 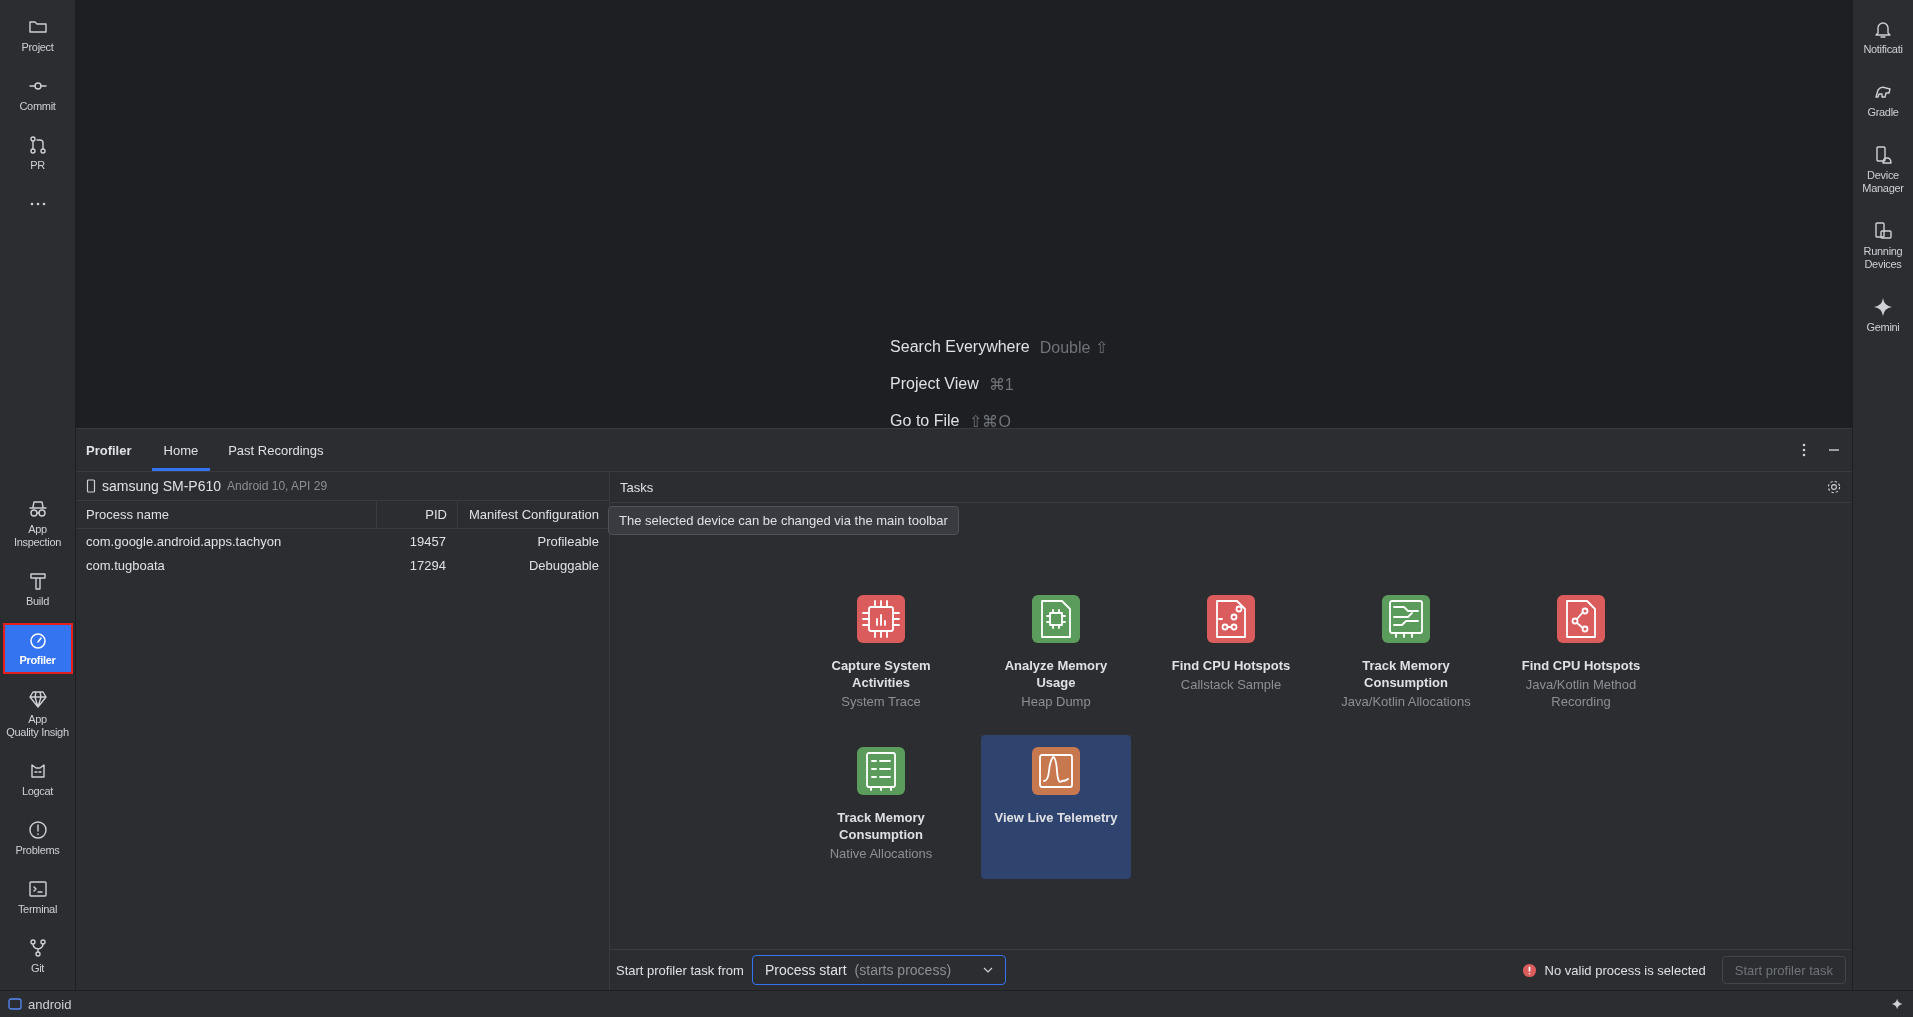 I want to click on hint-action: Project View, so click(x=934, y=384).